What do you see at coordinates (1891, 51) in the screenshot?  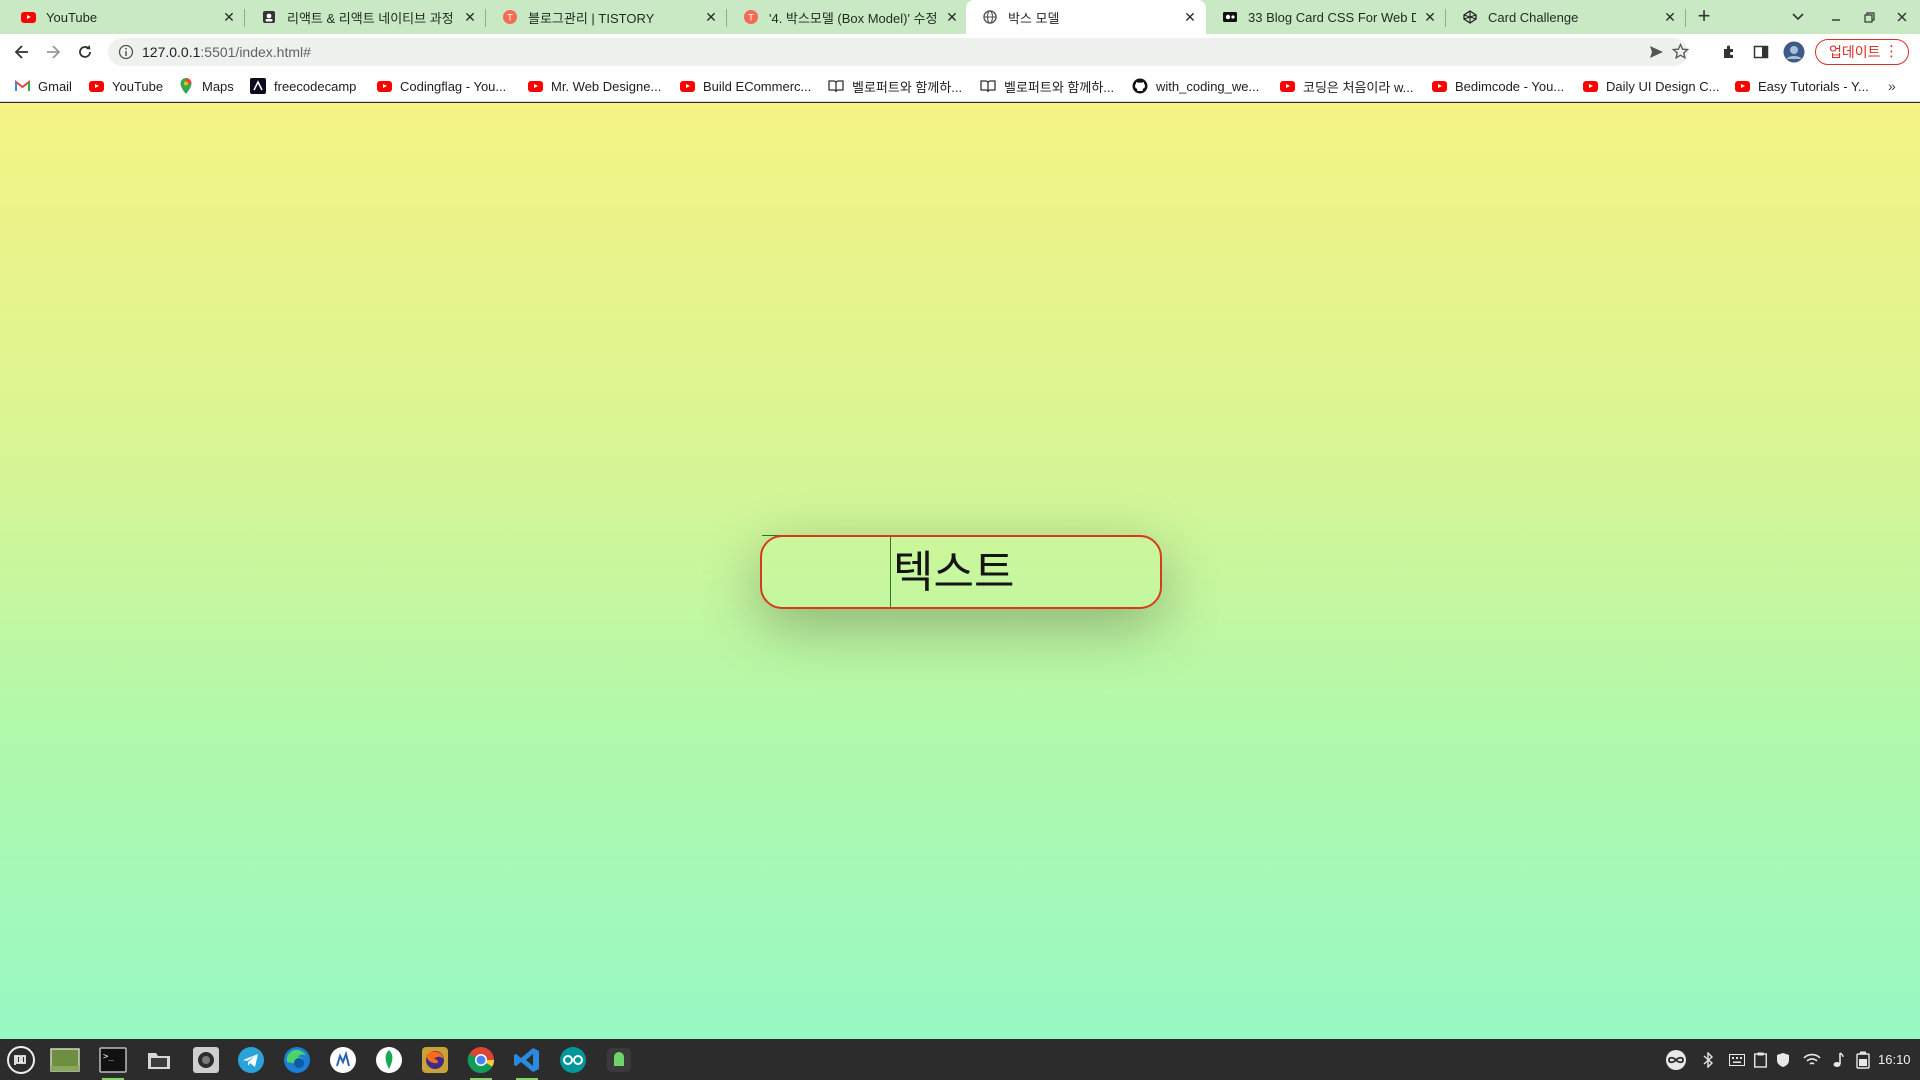 I see `more-vert-icon: ⋮` at bounding box center [1891, 51].